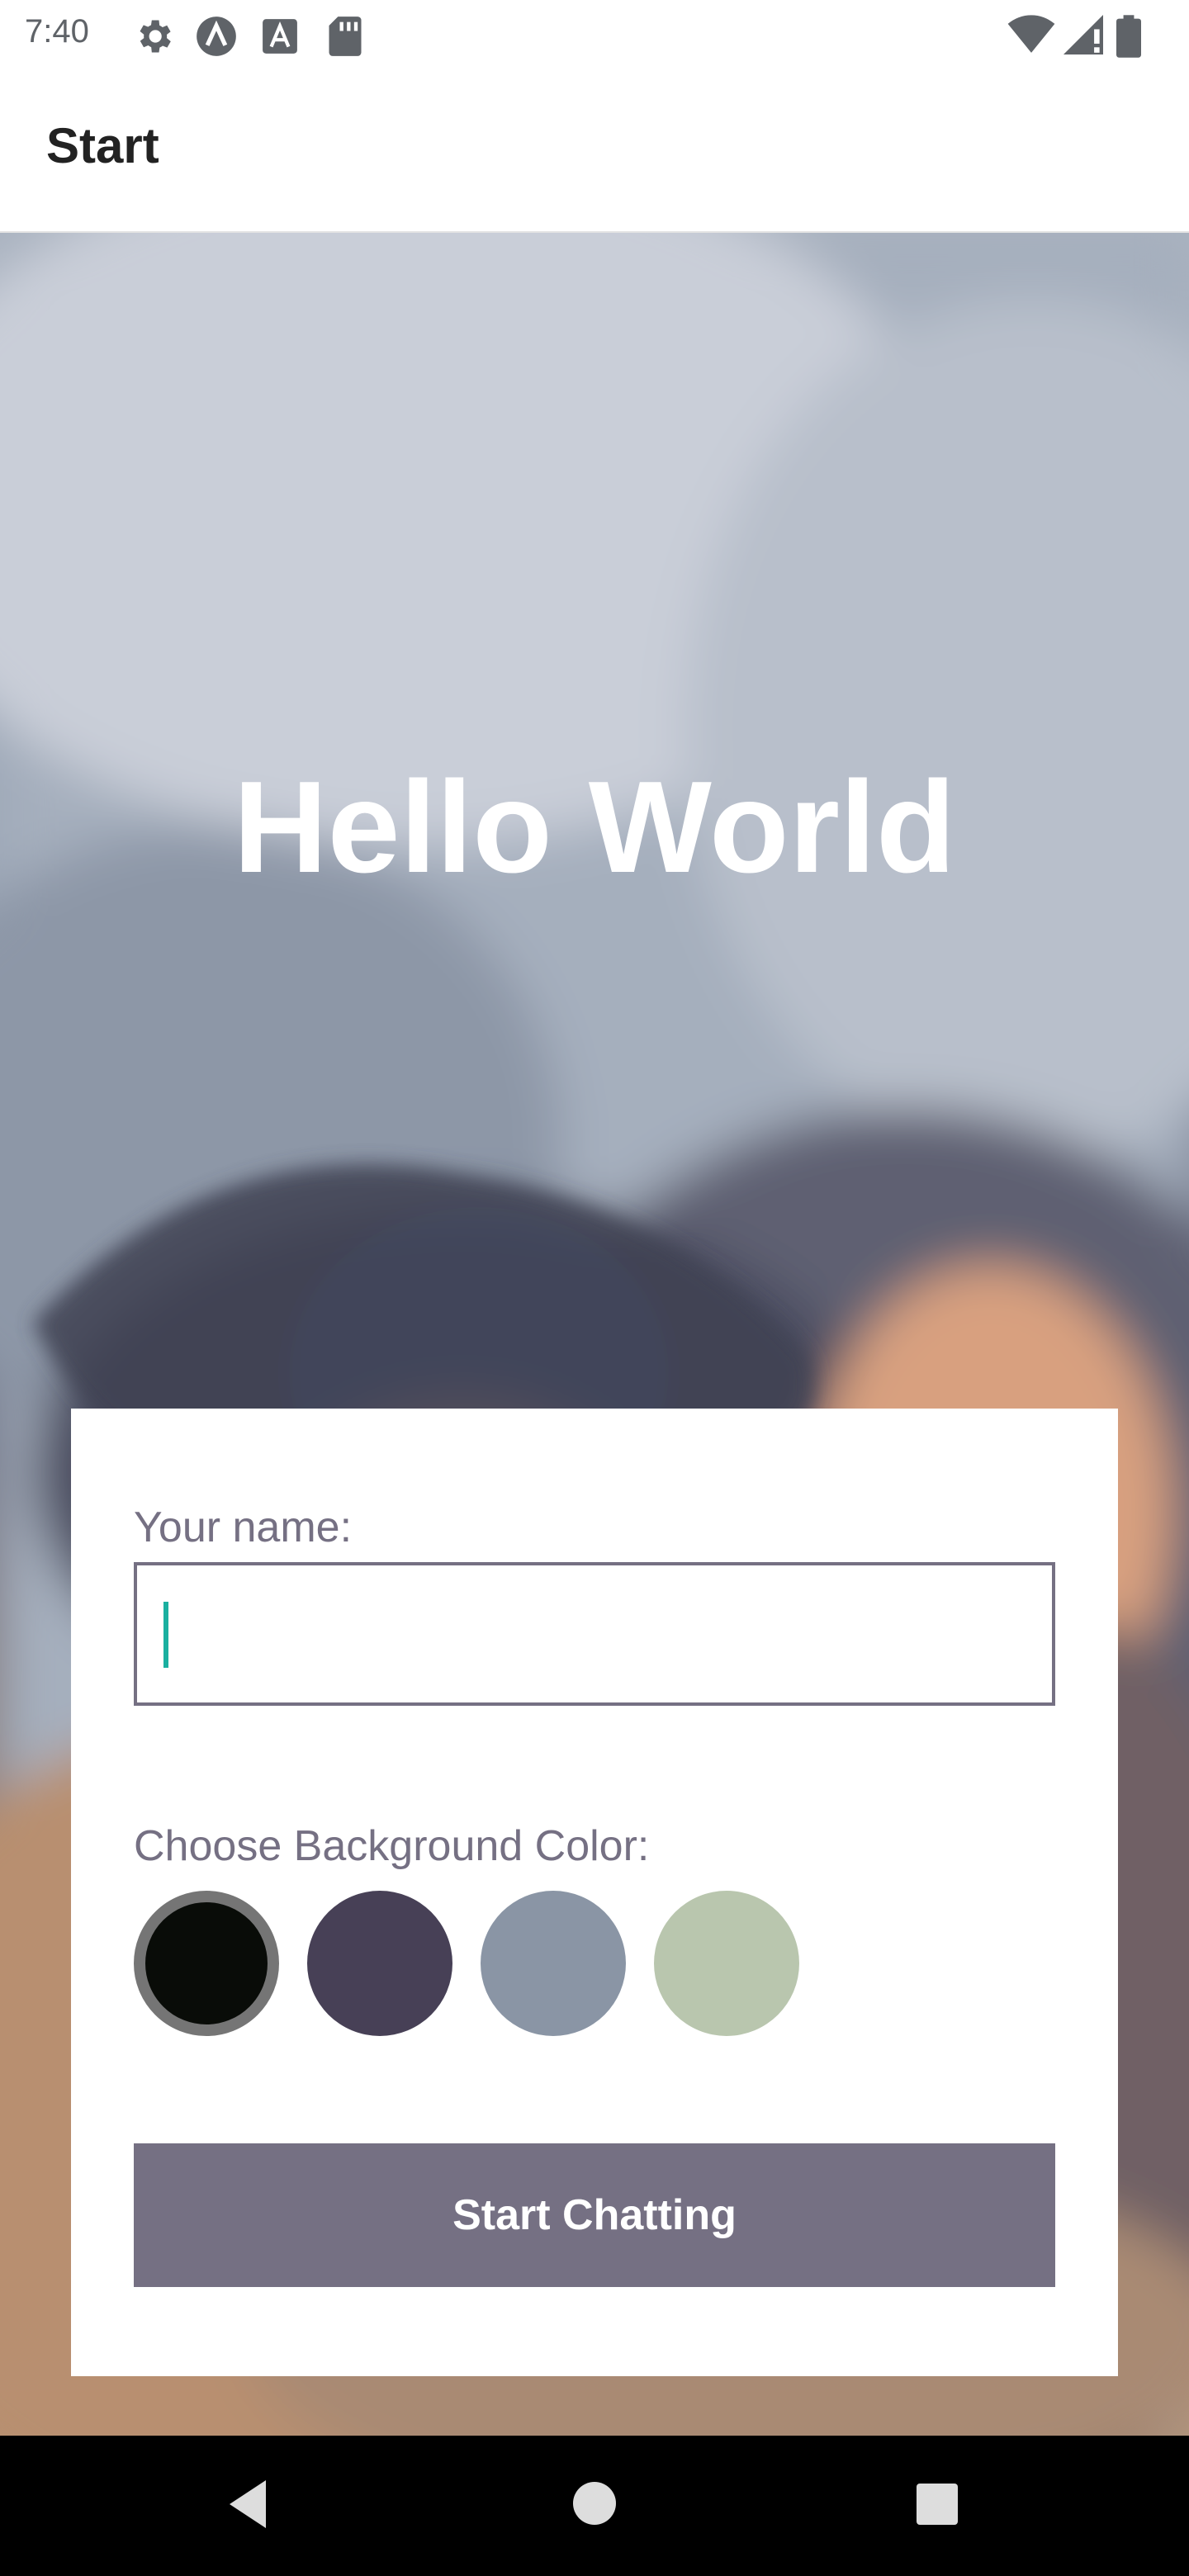 The image size is (1189, 2576). What do you see at coordinates (379, 1963) in the screenshot?
I see `color-swatch-purple` at bounding box center [379, 1963].